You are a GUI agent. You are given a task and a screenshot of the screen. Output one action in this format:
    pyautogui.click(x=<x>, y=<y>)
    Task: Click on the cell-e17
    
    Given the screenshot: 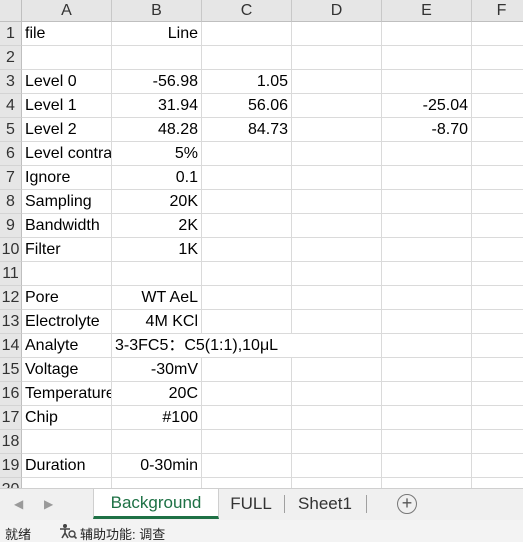 What is the action you would take?
    pyautogui.click(x=427, y=418)
    